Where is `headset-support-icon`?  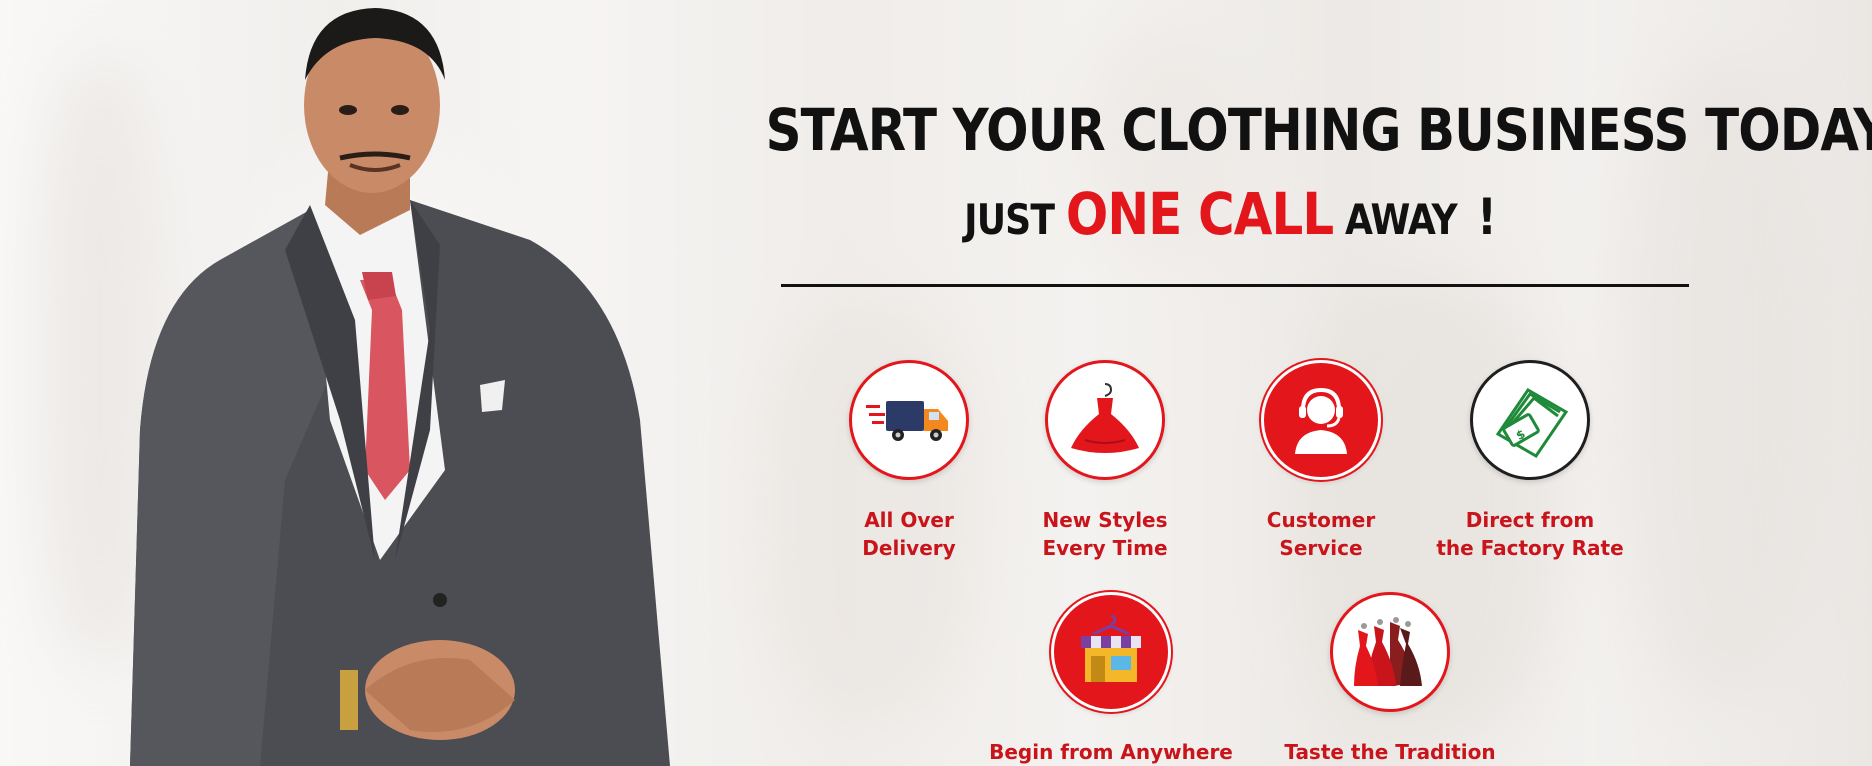
headset-support-icon is located at coordinates (1321, 420).